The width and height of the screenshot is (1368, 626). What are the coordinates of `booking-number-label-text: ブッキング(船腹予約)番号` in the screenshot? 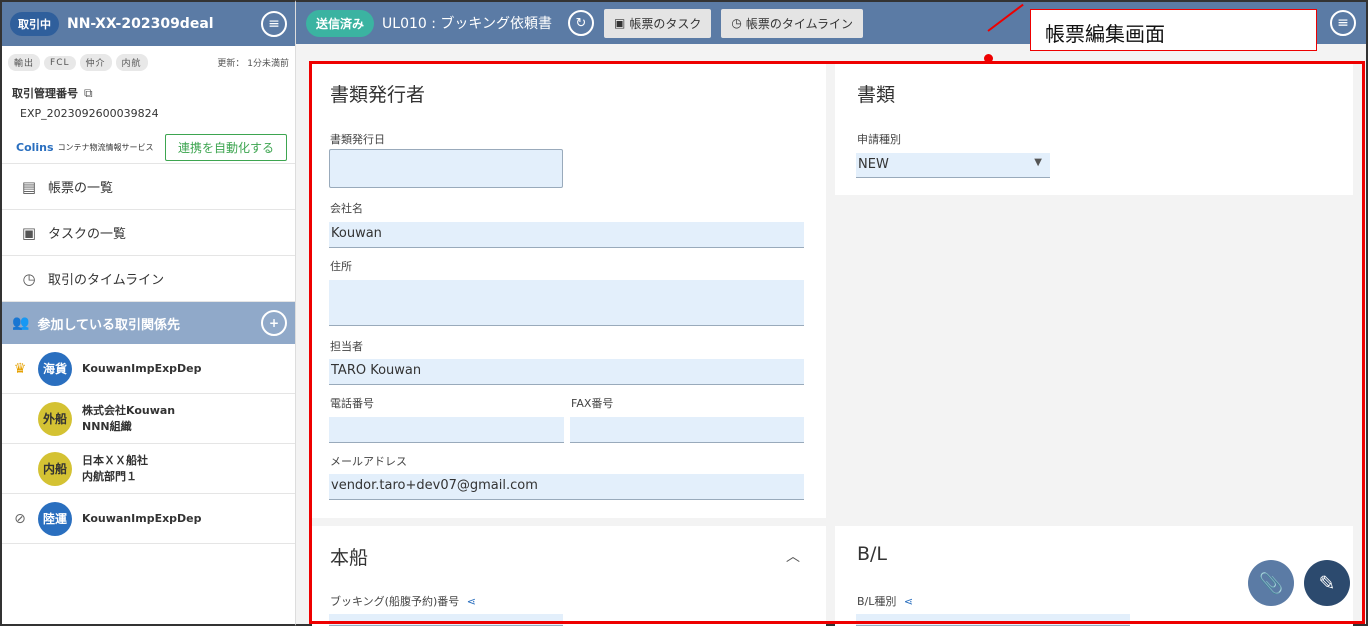 It's located at (395, 601).